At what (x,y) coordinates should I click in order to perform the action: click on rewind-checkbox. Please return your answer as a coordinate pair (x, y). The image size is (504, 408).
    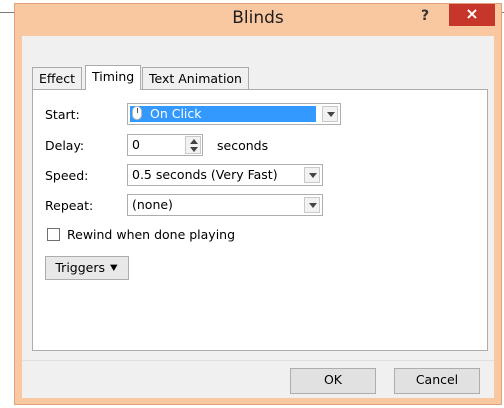
    Looking at the image, I should click on (53, 234).